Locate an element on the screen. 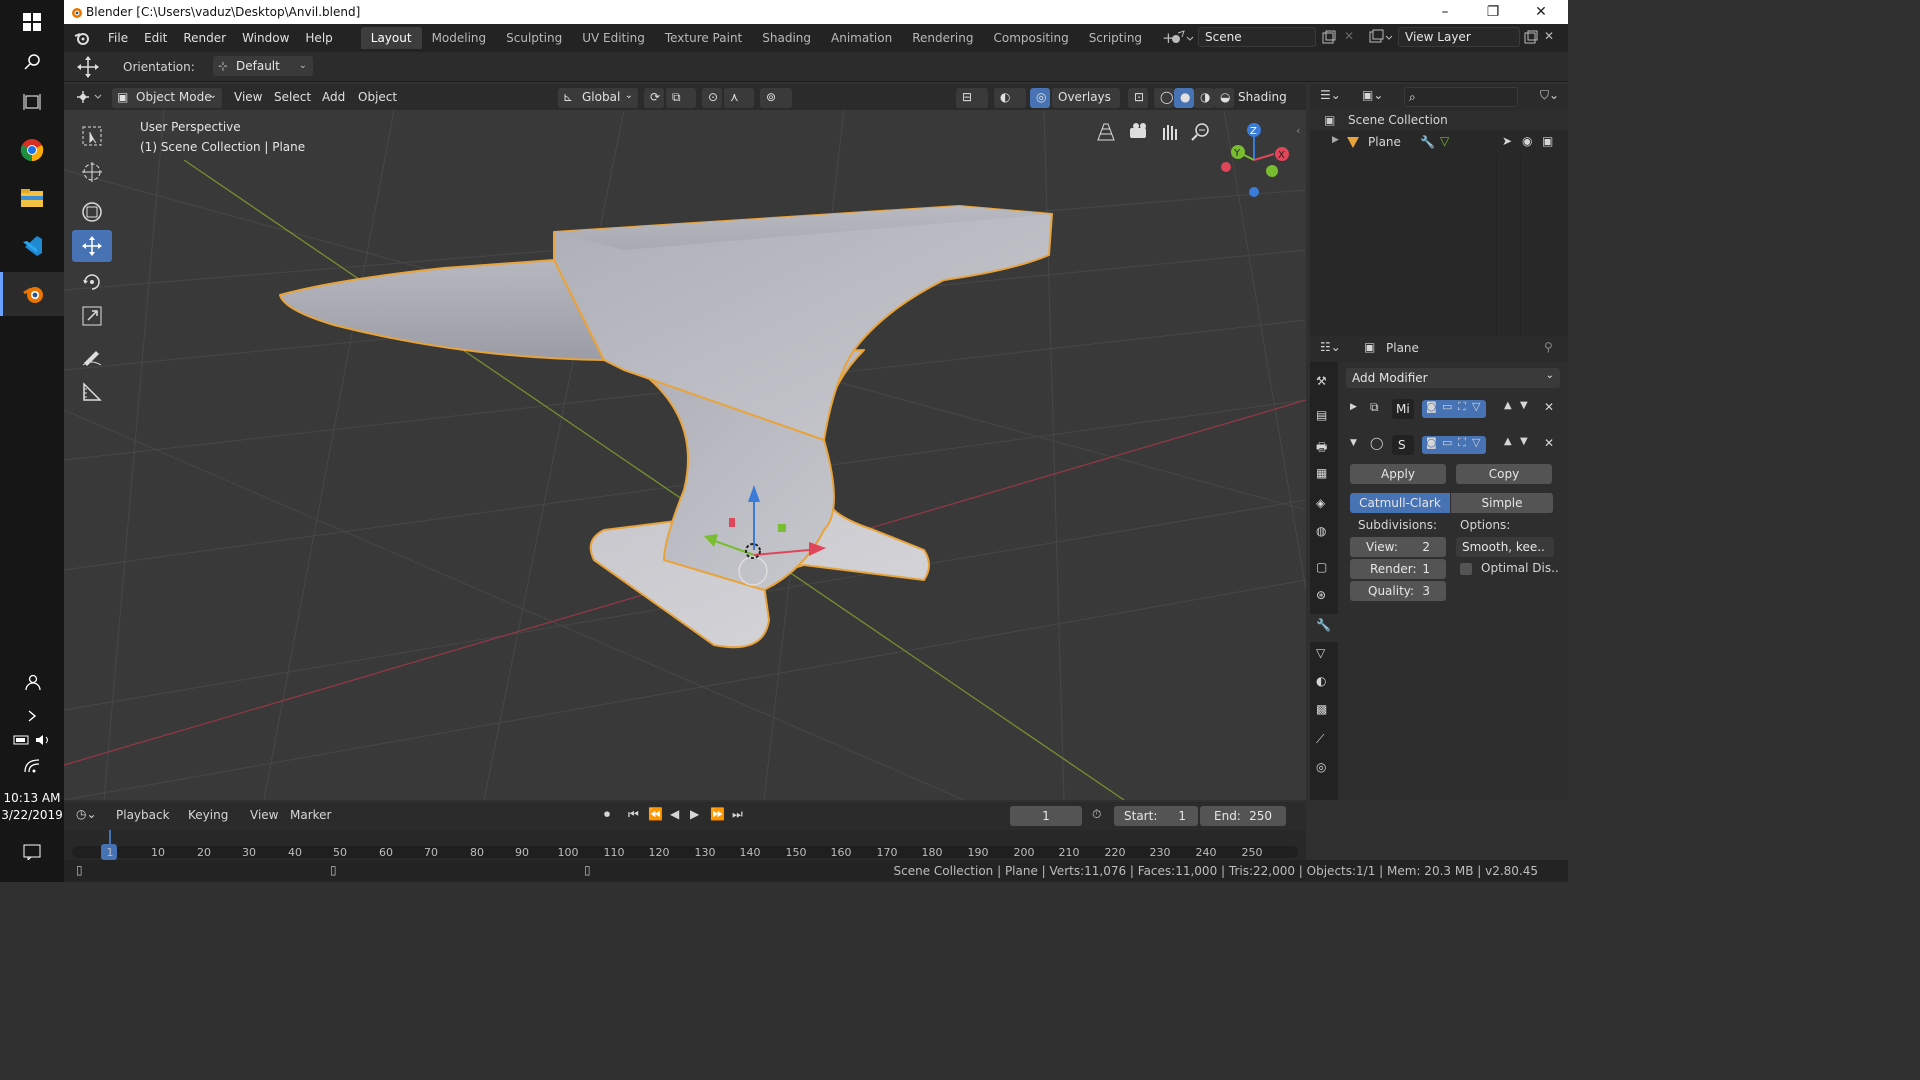  tab-uv-editing: UV Editing is located at coordinates (613, 38).